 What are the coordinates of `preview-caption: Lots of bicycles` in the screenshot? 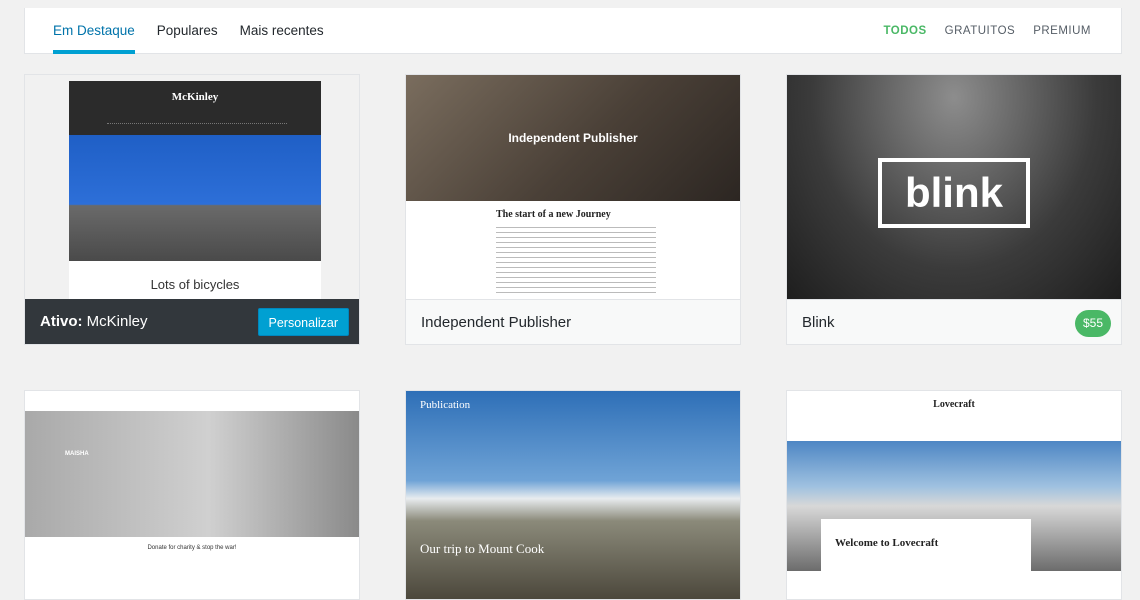 It's located at (195, 284).